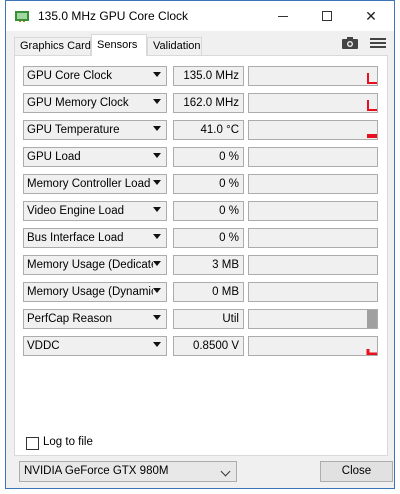 Image resolution: width=400 pixels, height=494 pixels. What do you see at coordinates (356, 471) in the screenshot?
I see `close-button: Close` at bounding box center [356, 471].